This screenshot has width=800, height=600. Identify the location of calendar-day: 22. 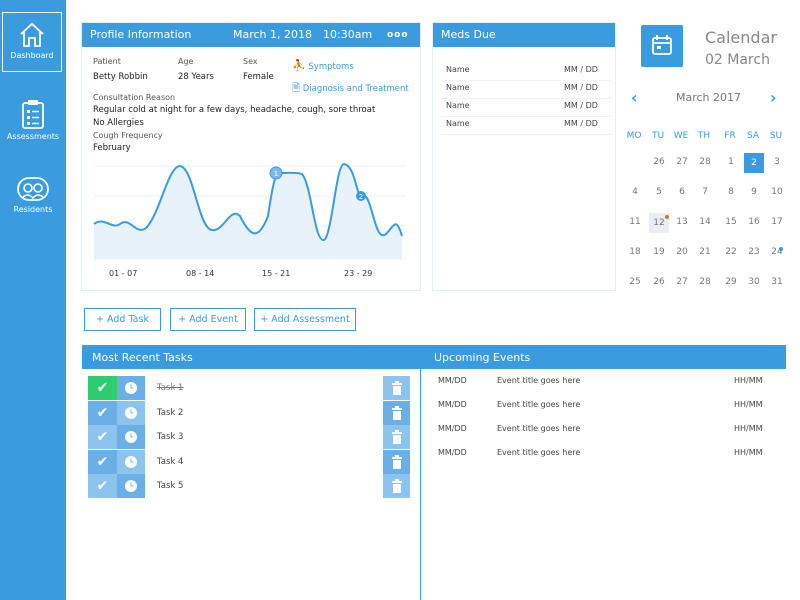
(731, 252).